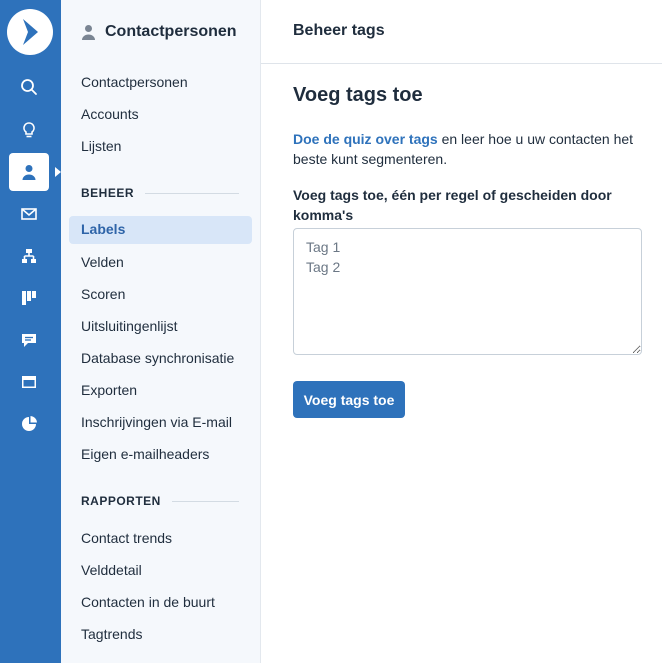  Describe the element at coordinates (160, 230) in the screenshot. I see `sidebar-item-labels: Labels` at that location.